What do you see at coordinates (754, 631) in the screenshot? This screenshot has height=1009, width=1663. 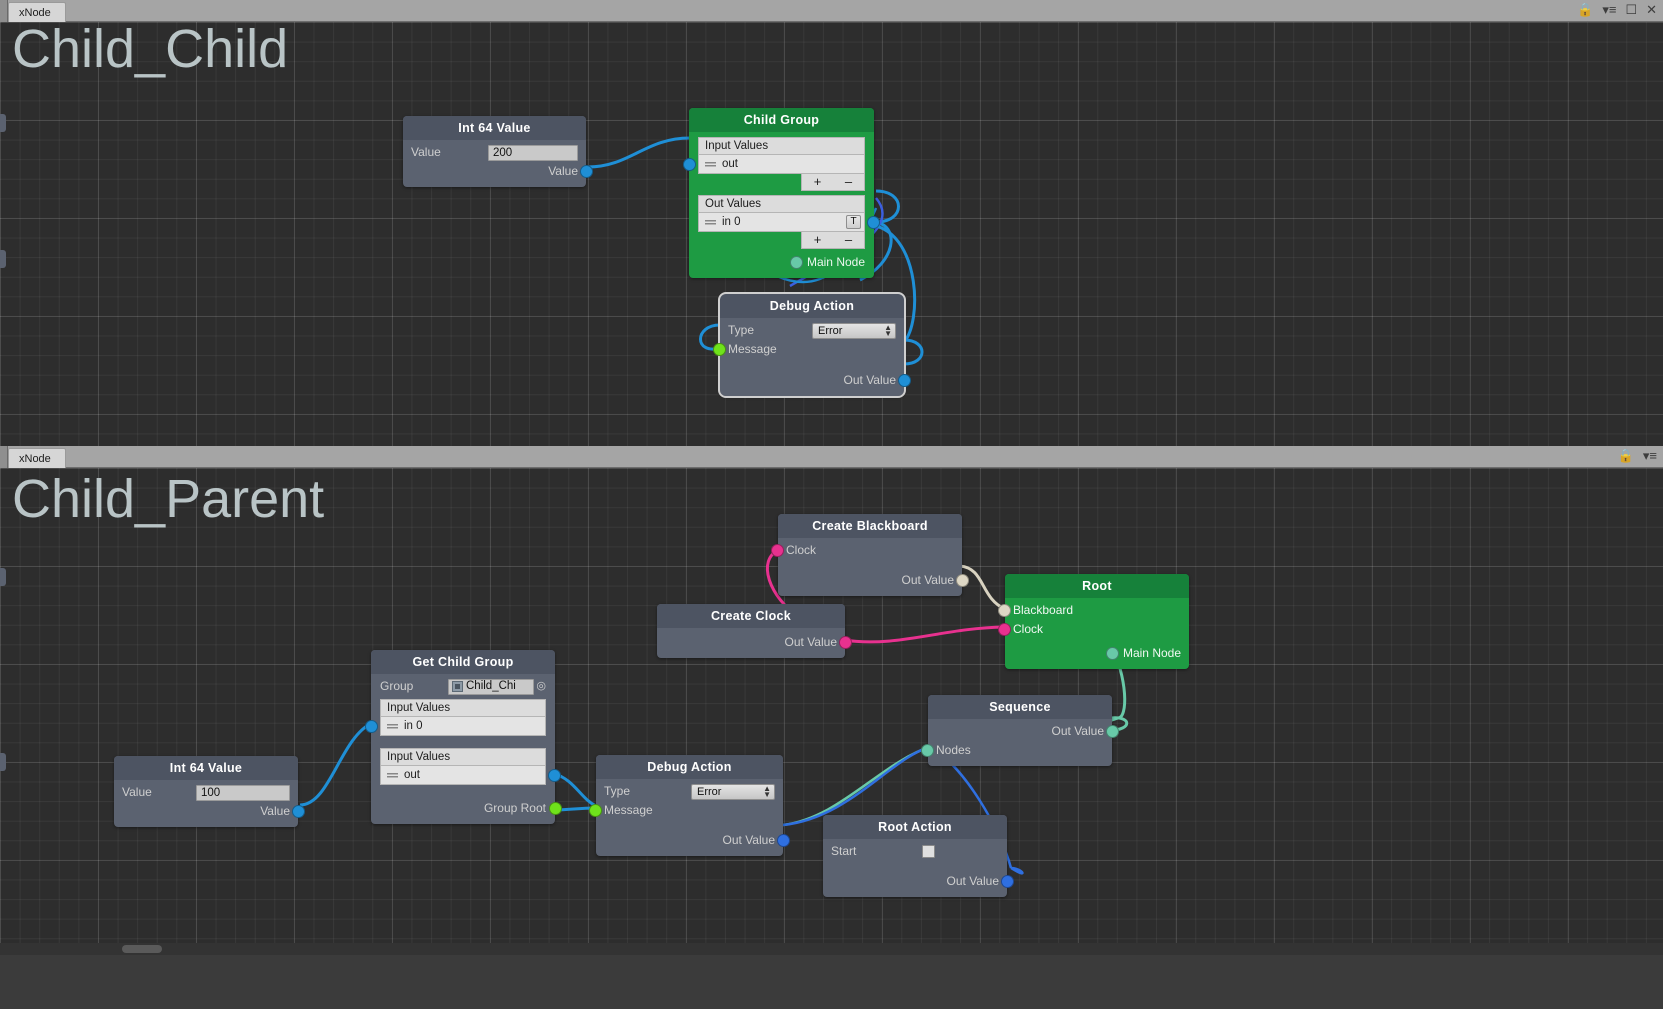 I see `node-create-clock: Create Clock Out Value` at bounding box center [754, 631].